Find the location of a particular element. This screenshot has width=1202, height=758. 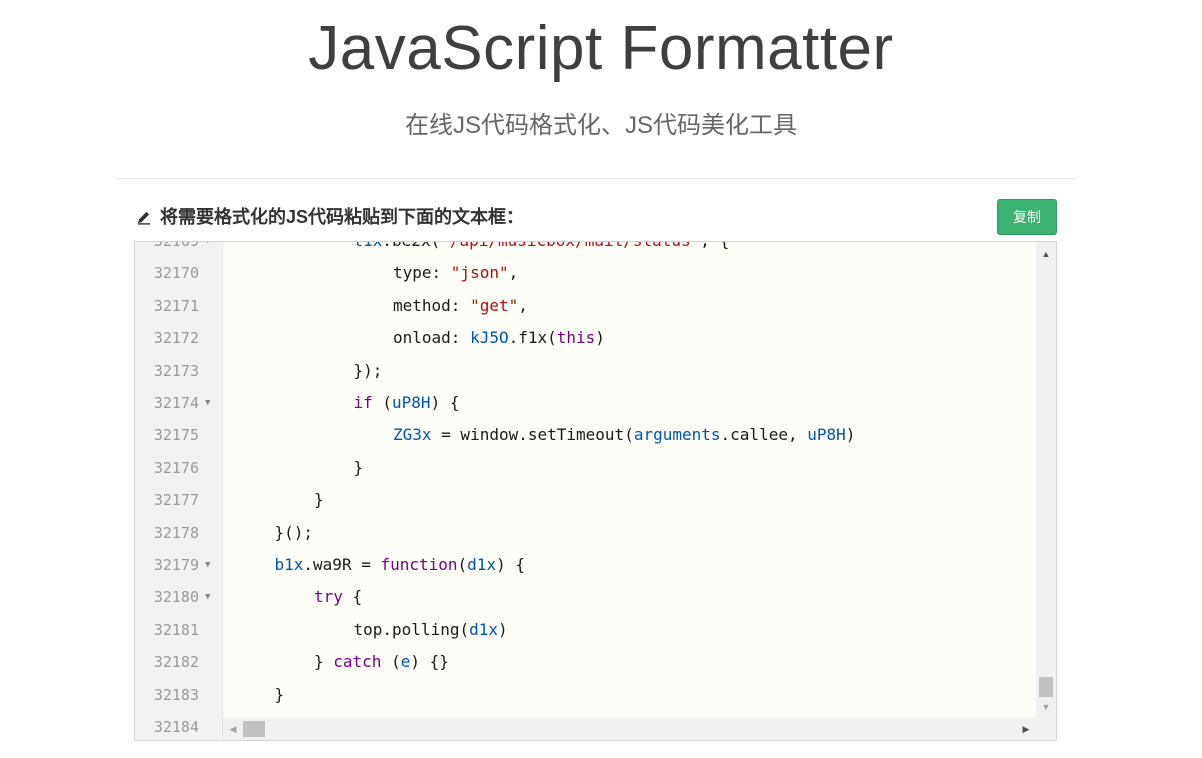

code-text: b1x.wa9R = function(d1x) { is located at coordinates (400, 565).